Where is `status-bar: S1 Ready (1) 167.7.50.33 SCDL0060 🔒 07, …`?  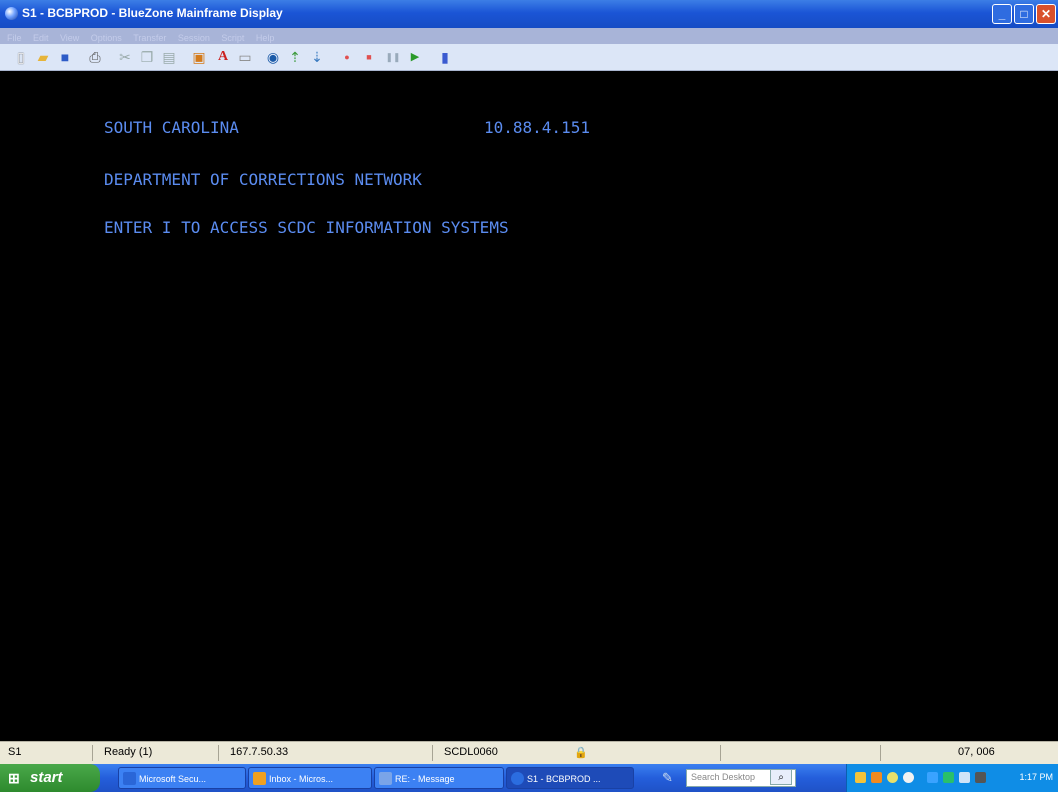
status-bar: S1 Ready (1) 167.7.50.33 SCDL0060 🔒 07, … is located at coordinates (529, 752).